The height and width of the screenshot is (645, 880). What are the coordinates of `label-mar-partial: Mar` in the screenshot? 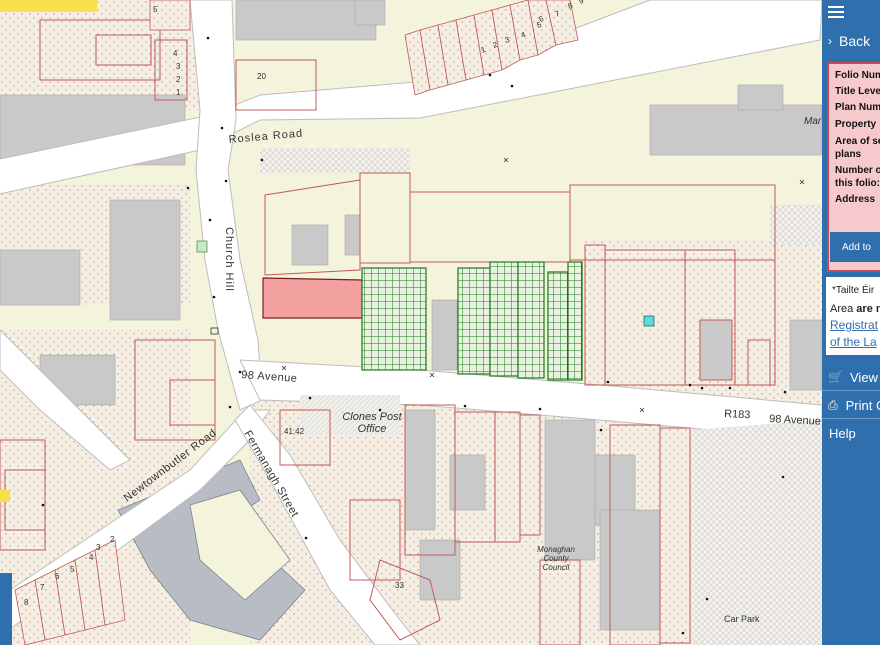 It's located at (813, 121).